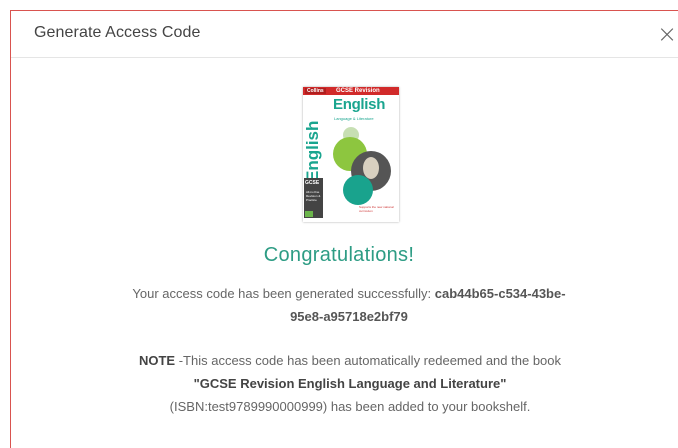 The width and height of the screenshot is (678, 448). Describe the element at coordinates (309, 214) in the screenshot. I see `cover-publisher-logo` at that location.